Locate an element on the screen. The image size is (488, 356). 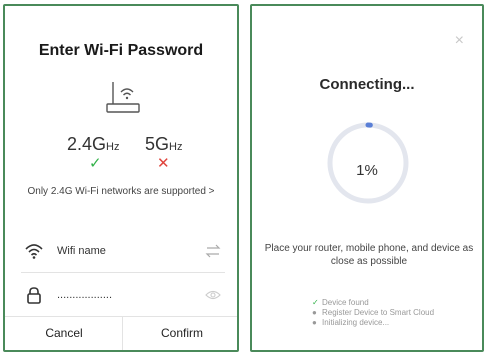
supported-networks-link: Only 2.4G Wi-Fi networks are supported > is located at coordinates (121, 191).